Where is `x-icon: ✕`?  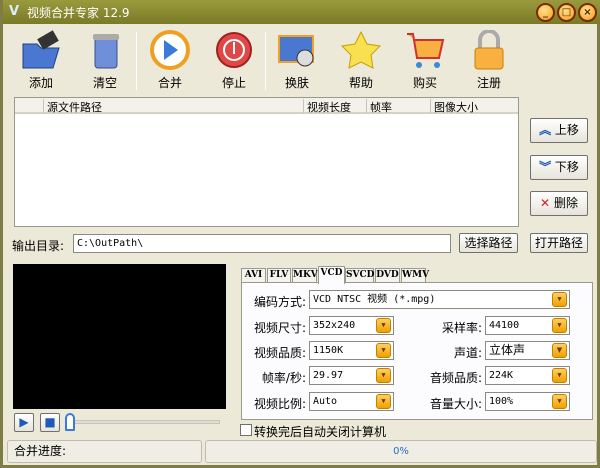
x-icon: ✕ is located at coordinates (545, 203).